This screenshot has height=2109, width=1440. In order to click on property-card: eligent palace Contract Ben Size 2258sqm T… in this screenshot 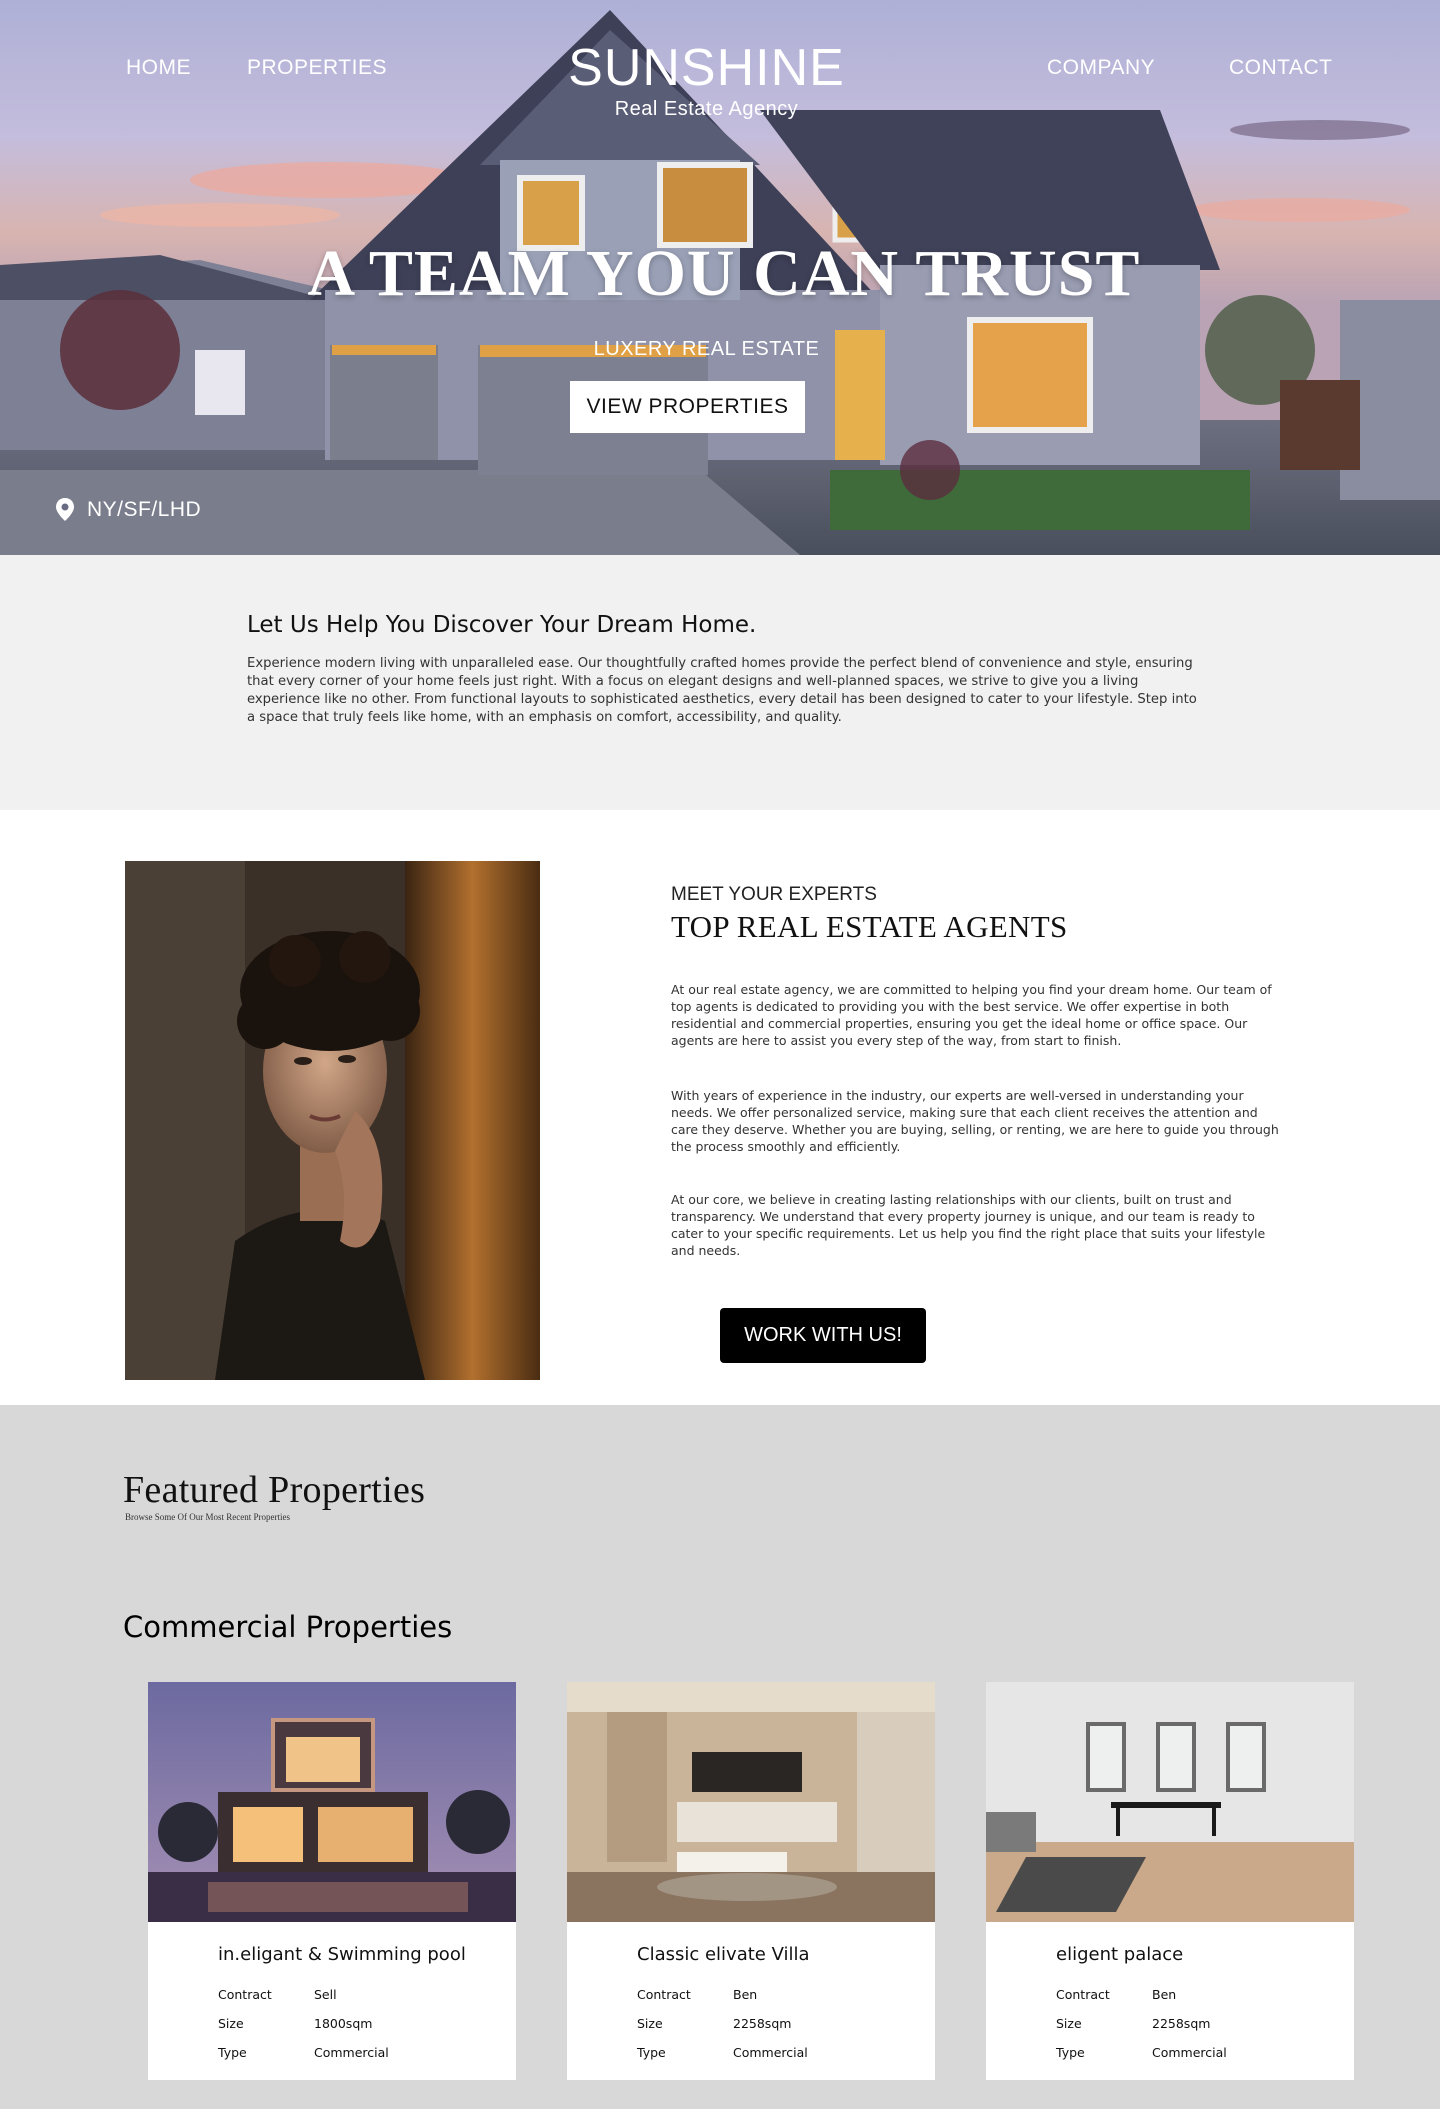, I will do `click(1170, 1881)`.